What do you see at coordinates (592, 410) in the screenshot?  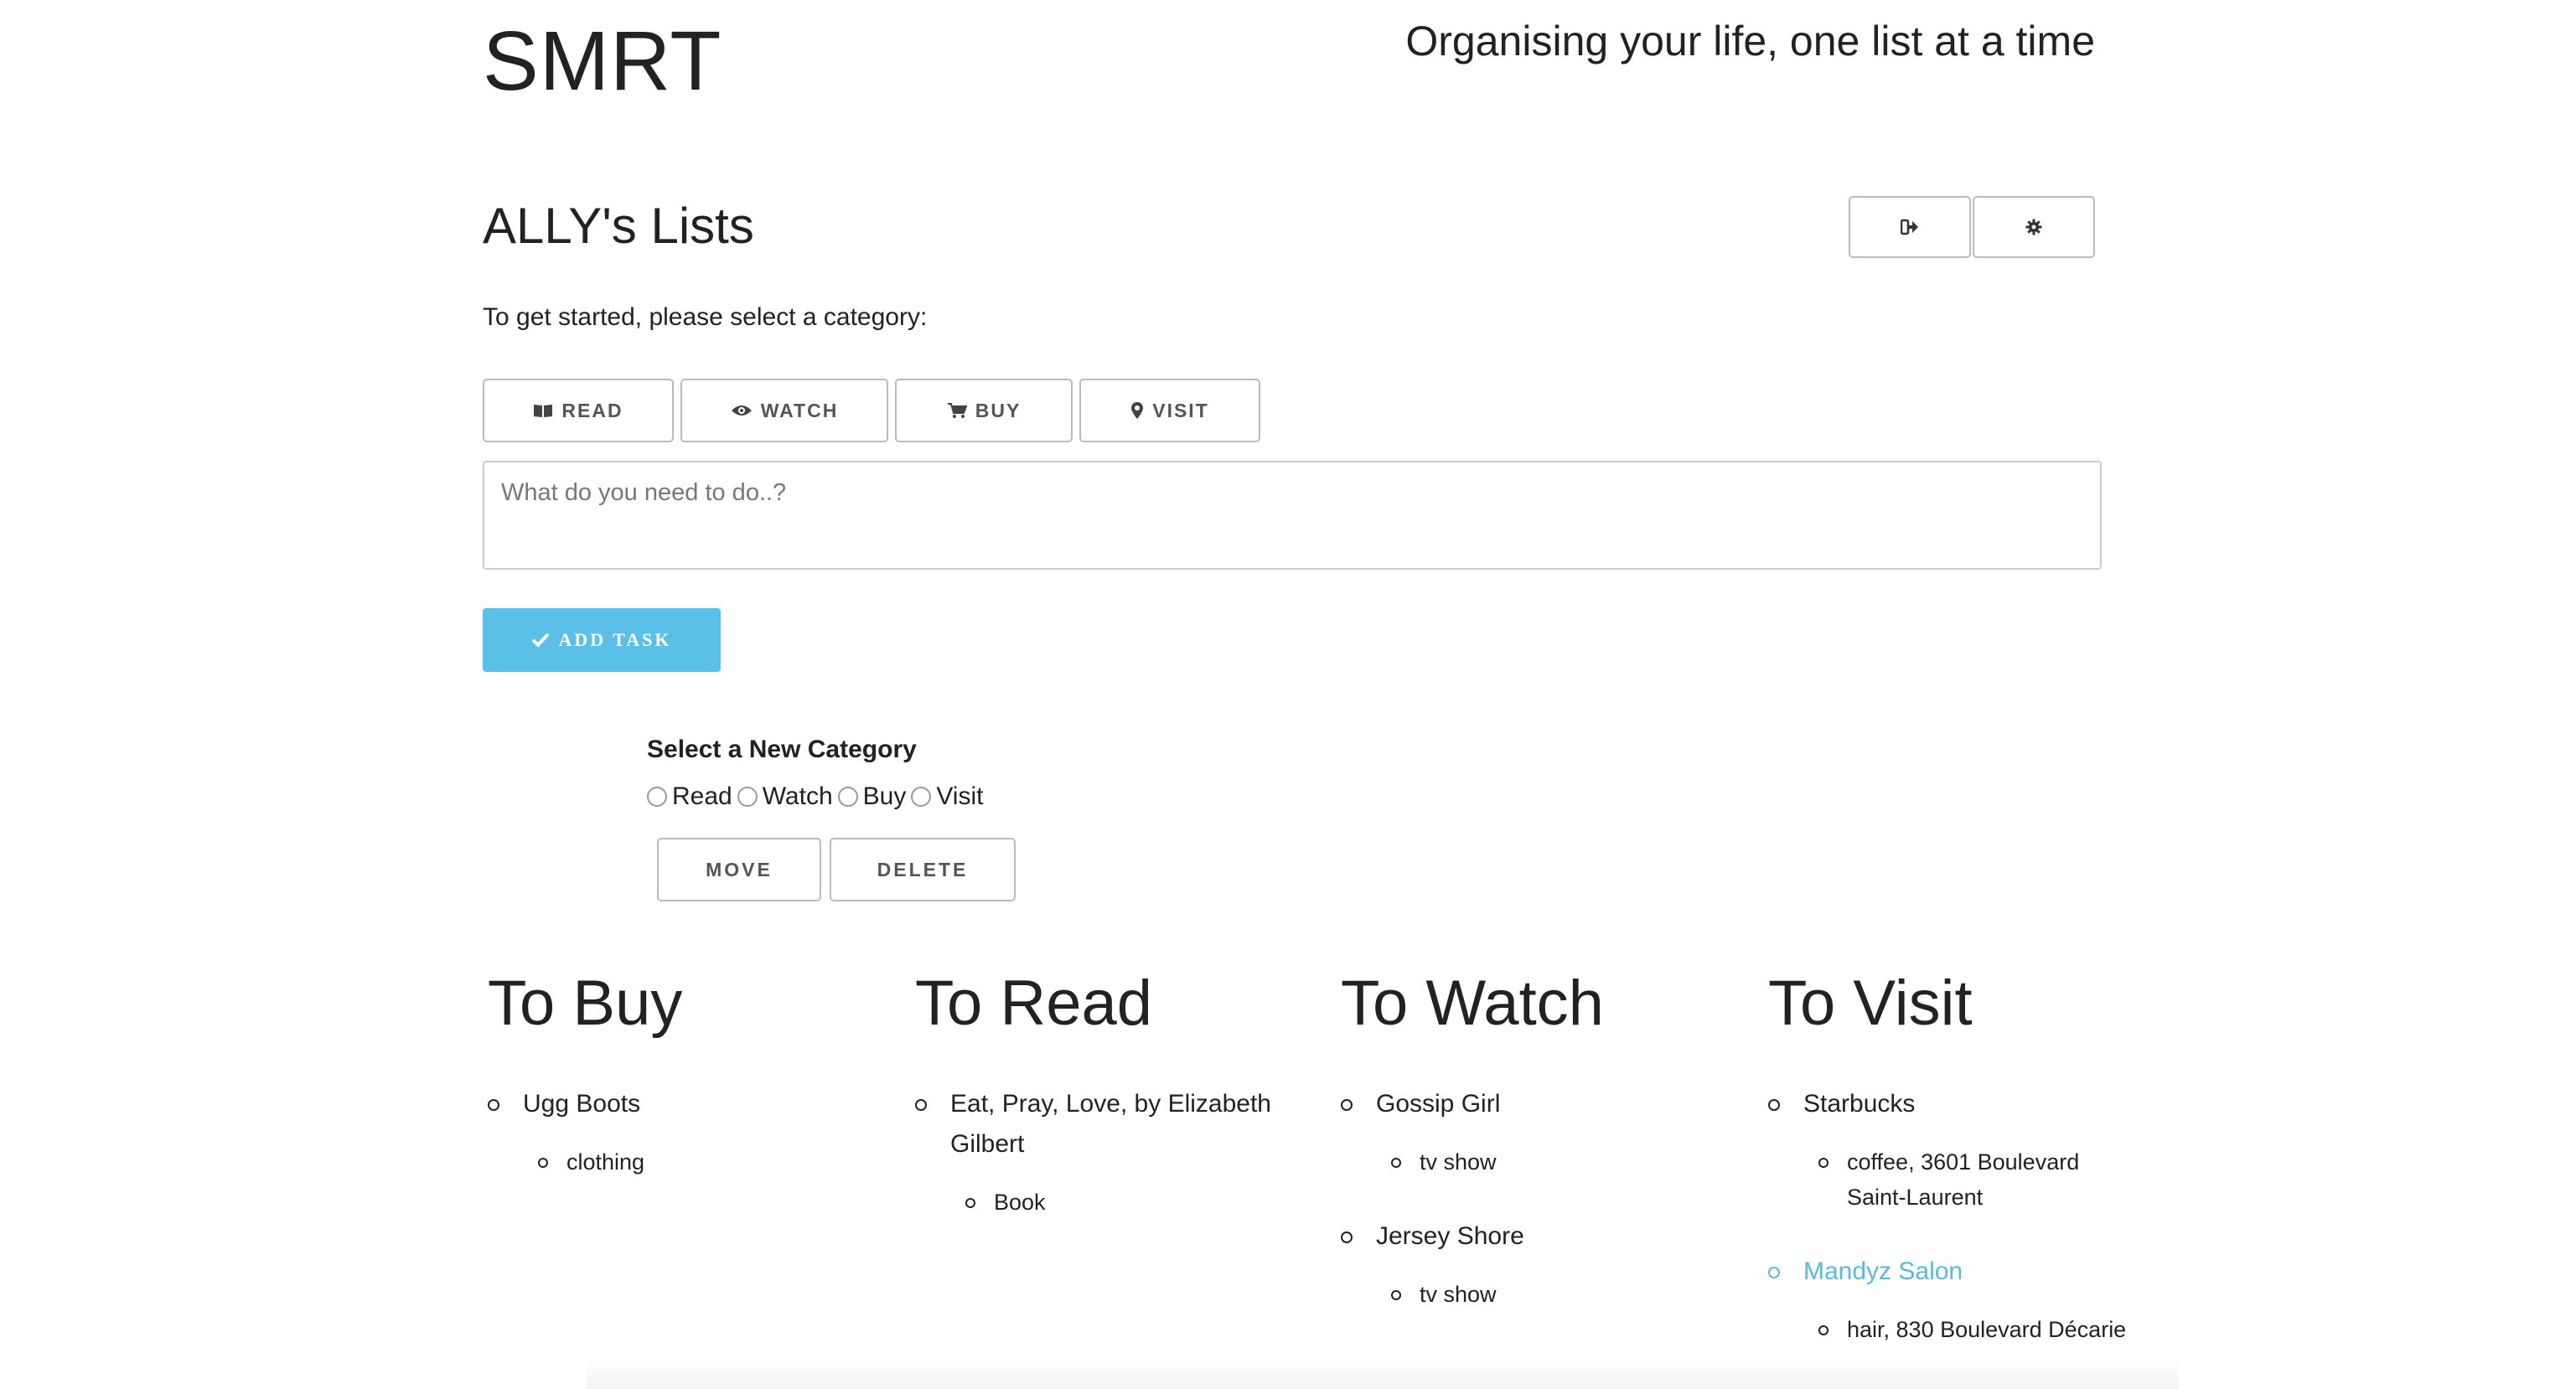 I see `category-read-label: READ` at bounding box center [592, 410].